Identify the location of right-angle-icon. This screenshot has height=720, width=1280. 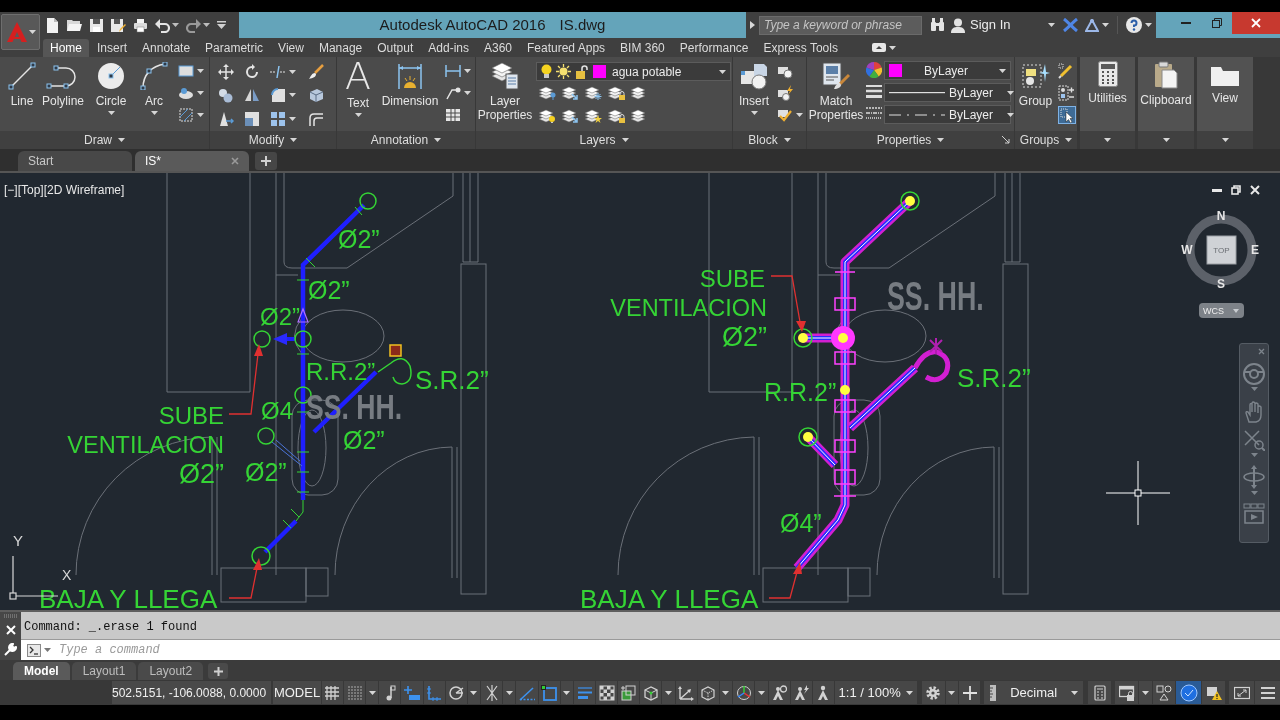
(434, 692).